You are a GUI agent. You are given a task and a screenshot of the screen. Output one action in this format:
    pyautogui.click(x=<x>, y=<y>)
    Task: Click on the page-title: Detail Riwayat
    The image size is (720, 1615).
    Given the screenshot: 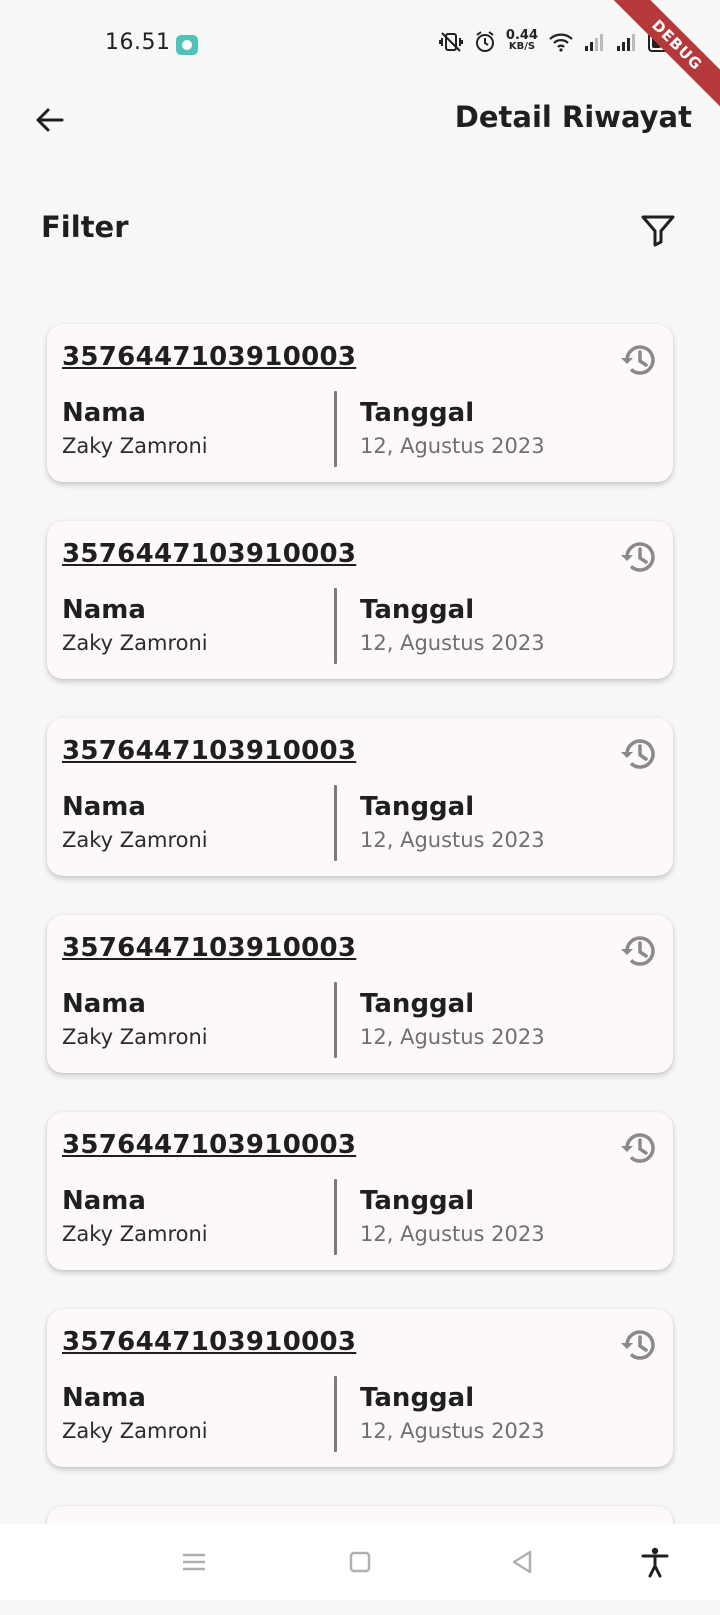 What is the action you would take?
    pyautogui.click(x=573, y=117)
    